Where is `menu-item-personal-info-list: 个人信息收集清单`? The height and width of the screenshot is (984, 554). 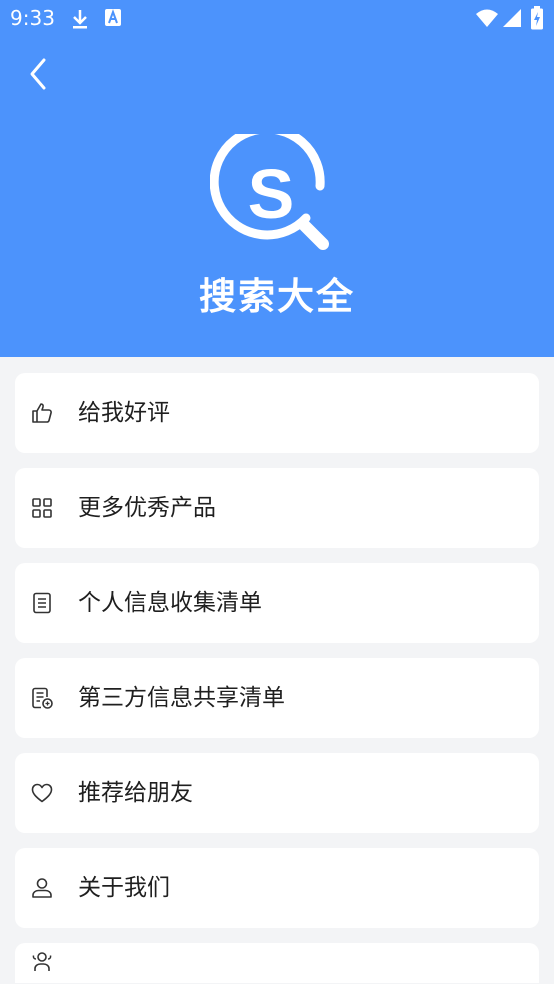 menu-item-personal-info-list: 个人信息收集清单 is located at coordinates (277, 603).